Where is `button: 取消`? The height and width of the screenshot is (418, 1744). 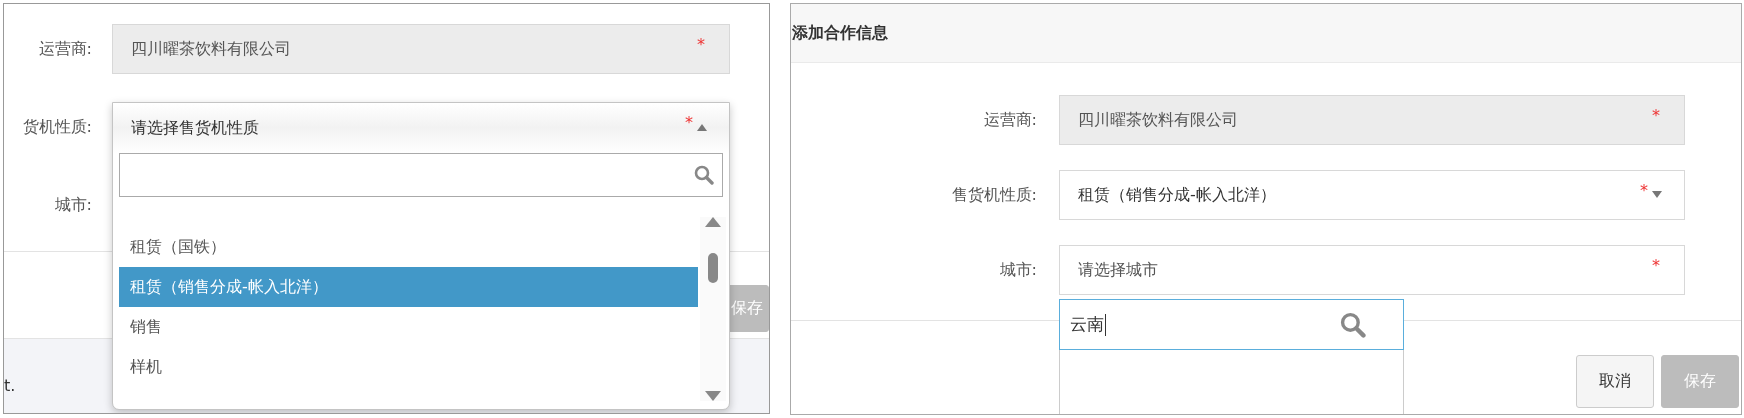 button: 取消 is located at coordinates (1615, 381).